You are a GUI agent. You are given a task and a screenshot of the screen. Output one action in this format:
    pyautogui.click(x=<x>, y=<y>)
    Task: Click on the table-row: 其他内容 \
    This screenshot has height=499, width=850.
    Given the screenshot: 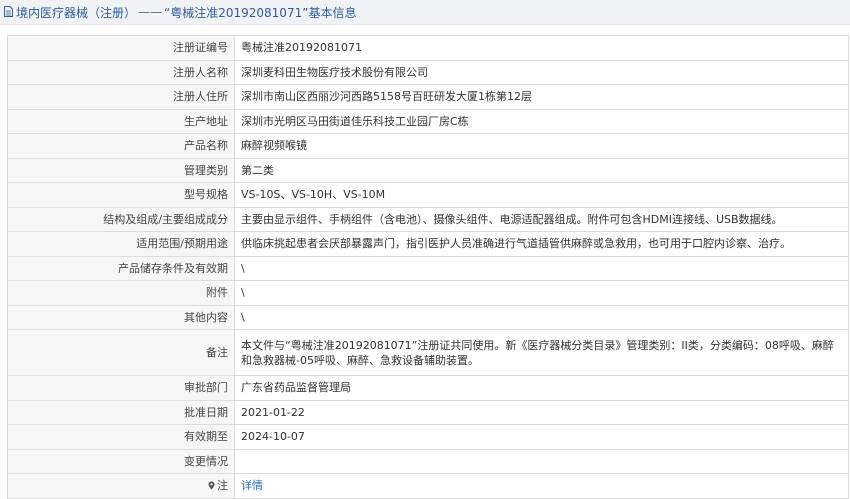 What is the action you would take?
    pyautogui.click(x=428, y=317)
    